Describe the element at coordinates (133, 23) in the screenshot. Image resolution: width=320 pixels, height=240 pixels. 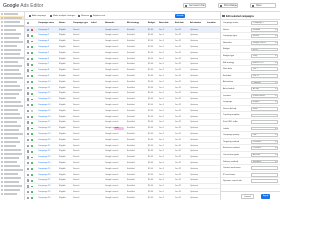
I see `column-header: Bid strategy` at that location.